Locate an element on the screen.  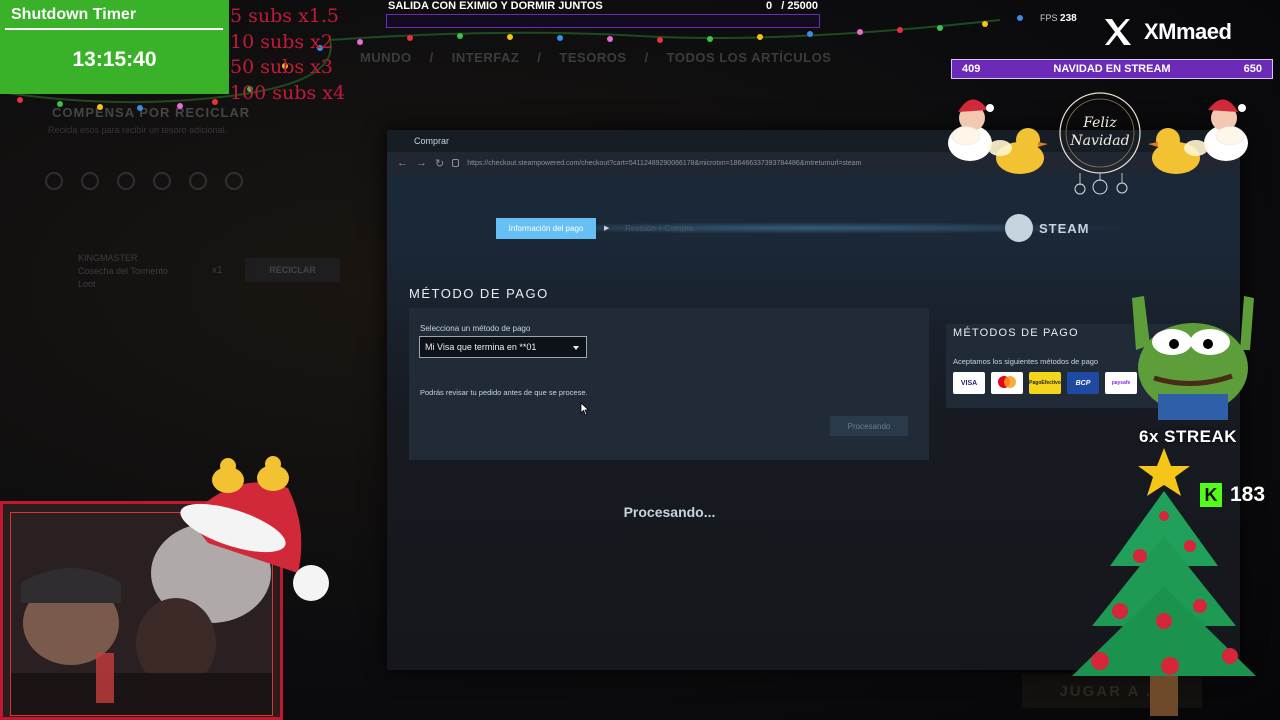
fps-label: FPS is located at coordinates (1049, 18).